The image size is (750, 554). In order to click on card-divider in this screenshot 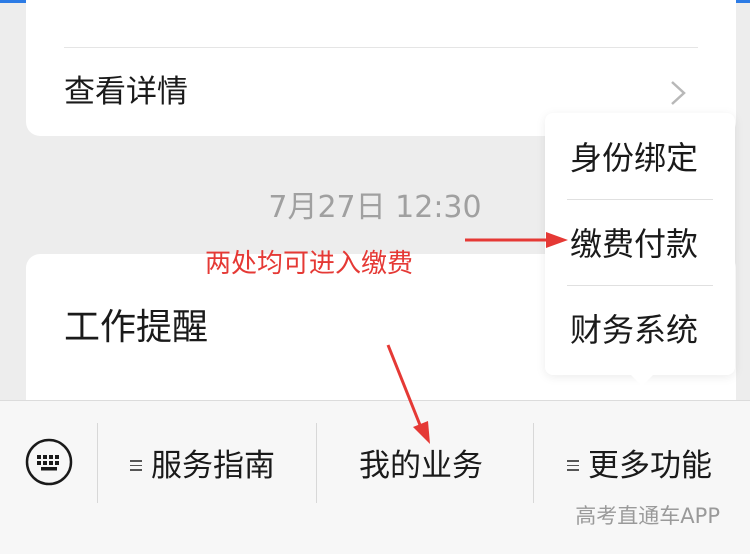, I will do `click(381, 47)`.